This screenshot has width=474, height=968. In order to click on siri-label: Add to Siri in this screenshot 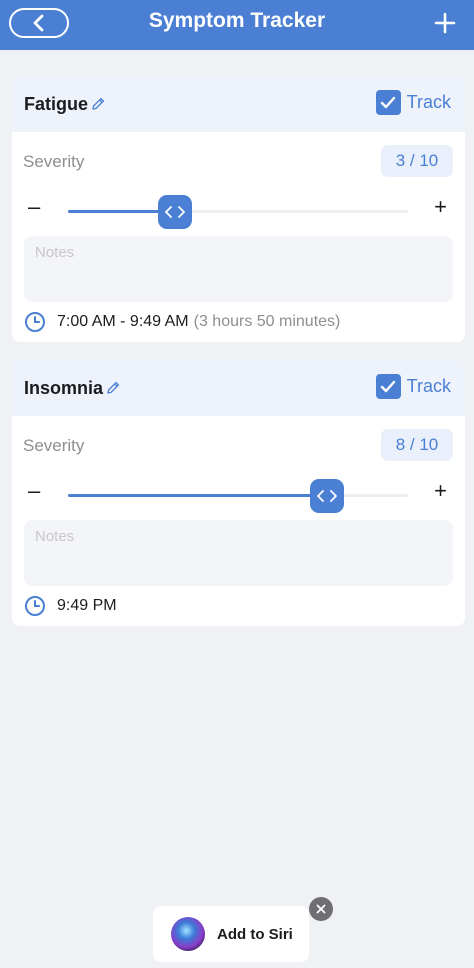, I will do `click(255, 934)`.